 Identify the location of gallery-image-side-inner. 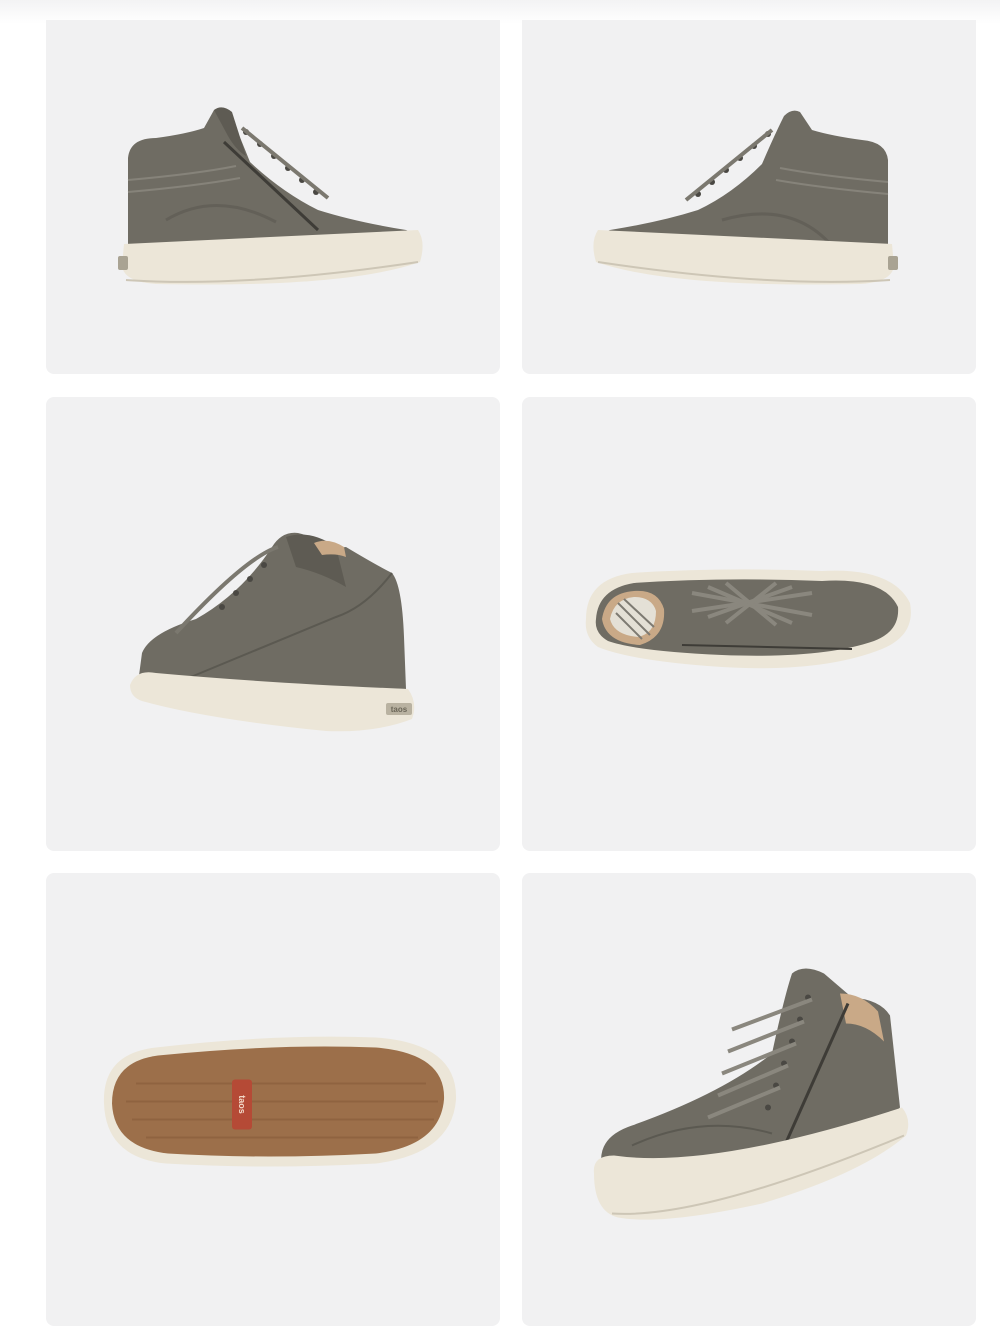
(749, 197).